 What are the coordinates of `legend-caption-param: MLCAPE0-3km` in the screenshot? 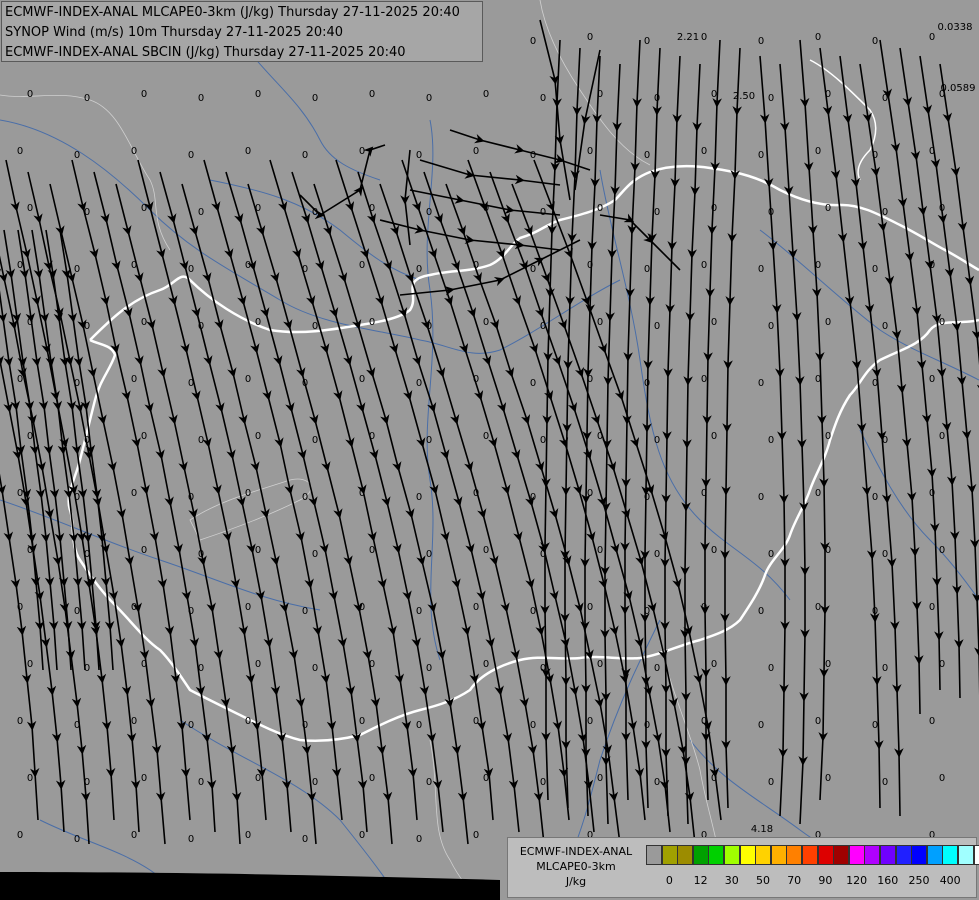 It's located at (576, 866).